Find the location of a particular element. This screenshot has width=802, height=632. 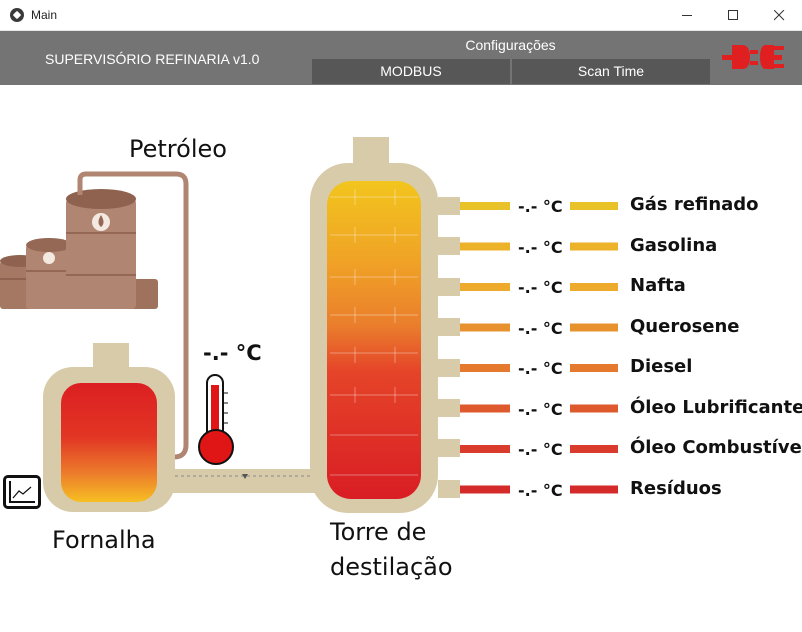

output-product-name: Resíduos is located at coordinates (676, 488).